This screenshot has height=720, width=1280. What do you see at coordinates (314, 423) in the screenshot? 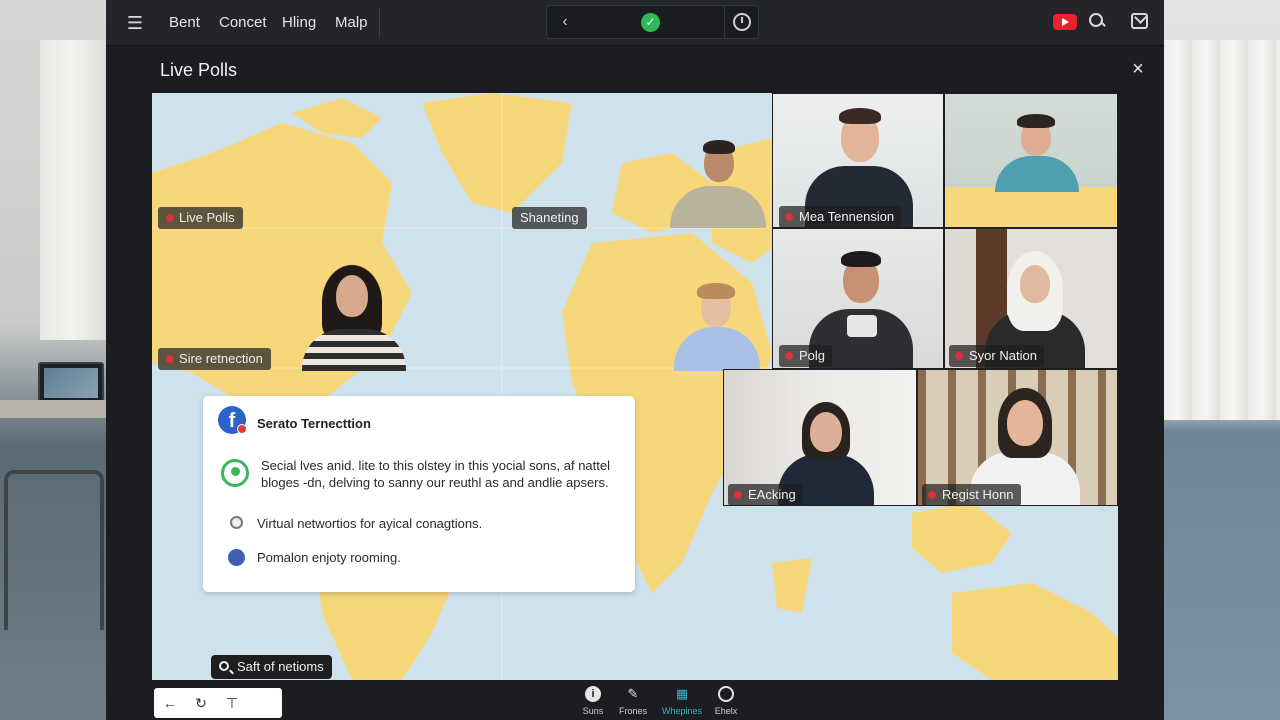
I see `poll-title: Serato Ternecttion` at bounding box center [314, 423].